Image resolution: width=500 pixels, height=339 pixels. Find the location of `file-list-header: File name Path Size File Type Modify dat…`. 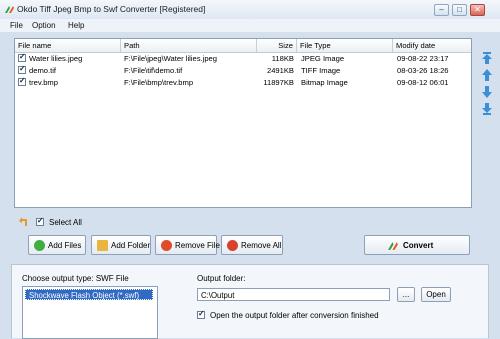

file-list-header: File name Path Size File Type Modify dat… is located at coordinates (243, 46).